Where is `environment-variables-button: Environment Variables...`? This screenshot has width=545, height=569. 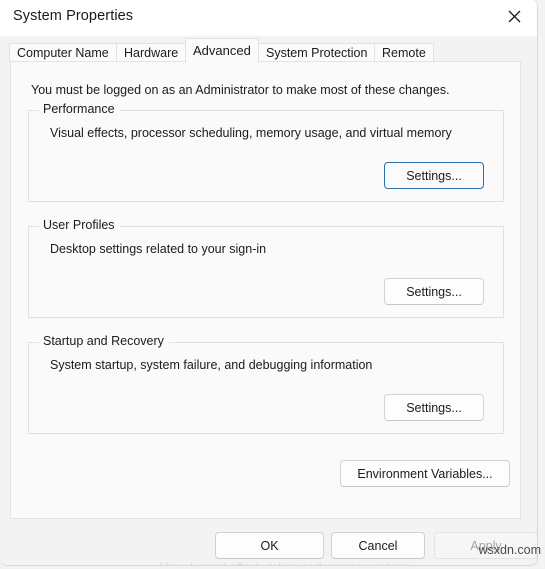
environment-variables-button: Environment Variables... is located at coordinates (425, 473).